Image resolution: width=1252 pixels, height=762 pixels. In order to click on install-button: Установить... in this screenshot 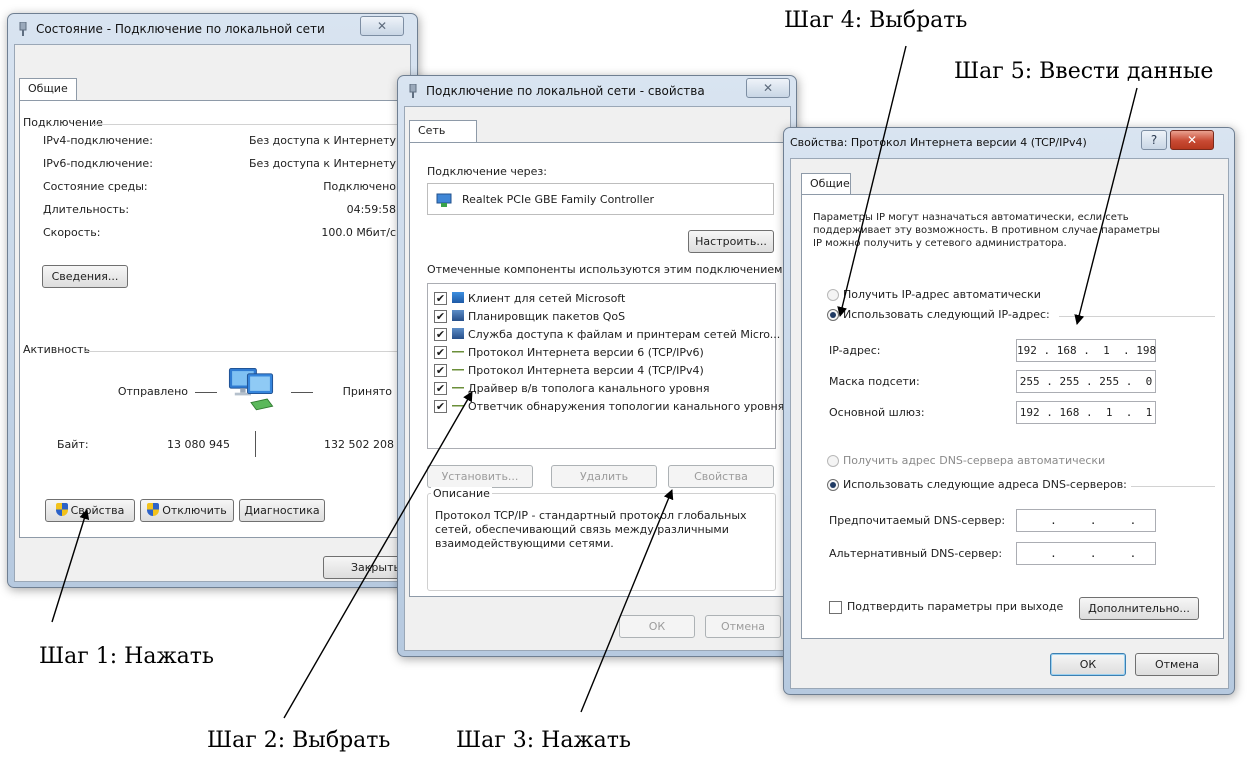, I will do `click(480, 476)`.